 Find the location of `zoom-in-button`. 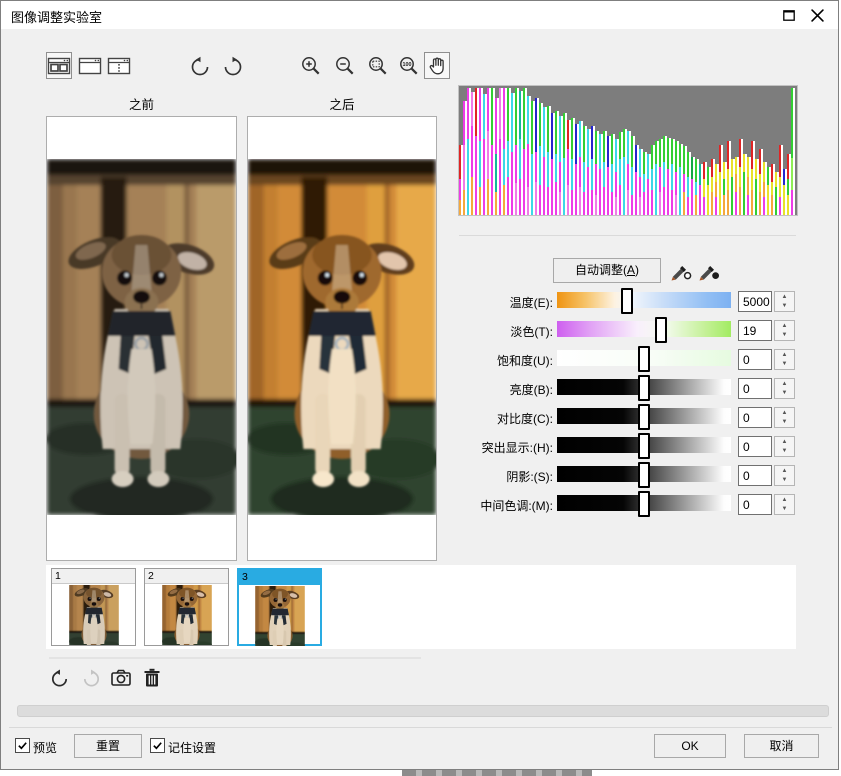

zoom-in-button is located at coordinates (311, 65).